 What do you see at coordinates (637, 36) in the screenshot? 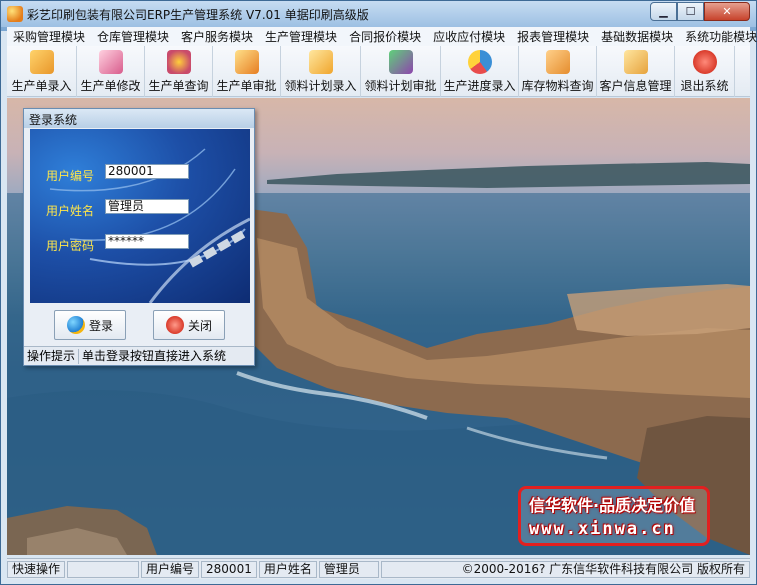
I see `menu-base-data: 基础数据模块` at bounding box center [637, 36].